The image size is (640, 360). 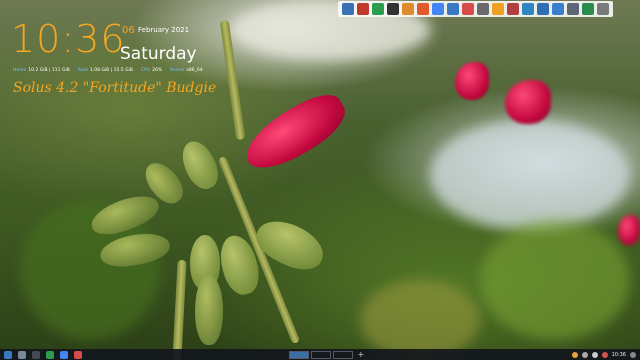 I want to click on check-icon, so click(x=588, y=9).